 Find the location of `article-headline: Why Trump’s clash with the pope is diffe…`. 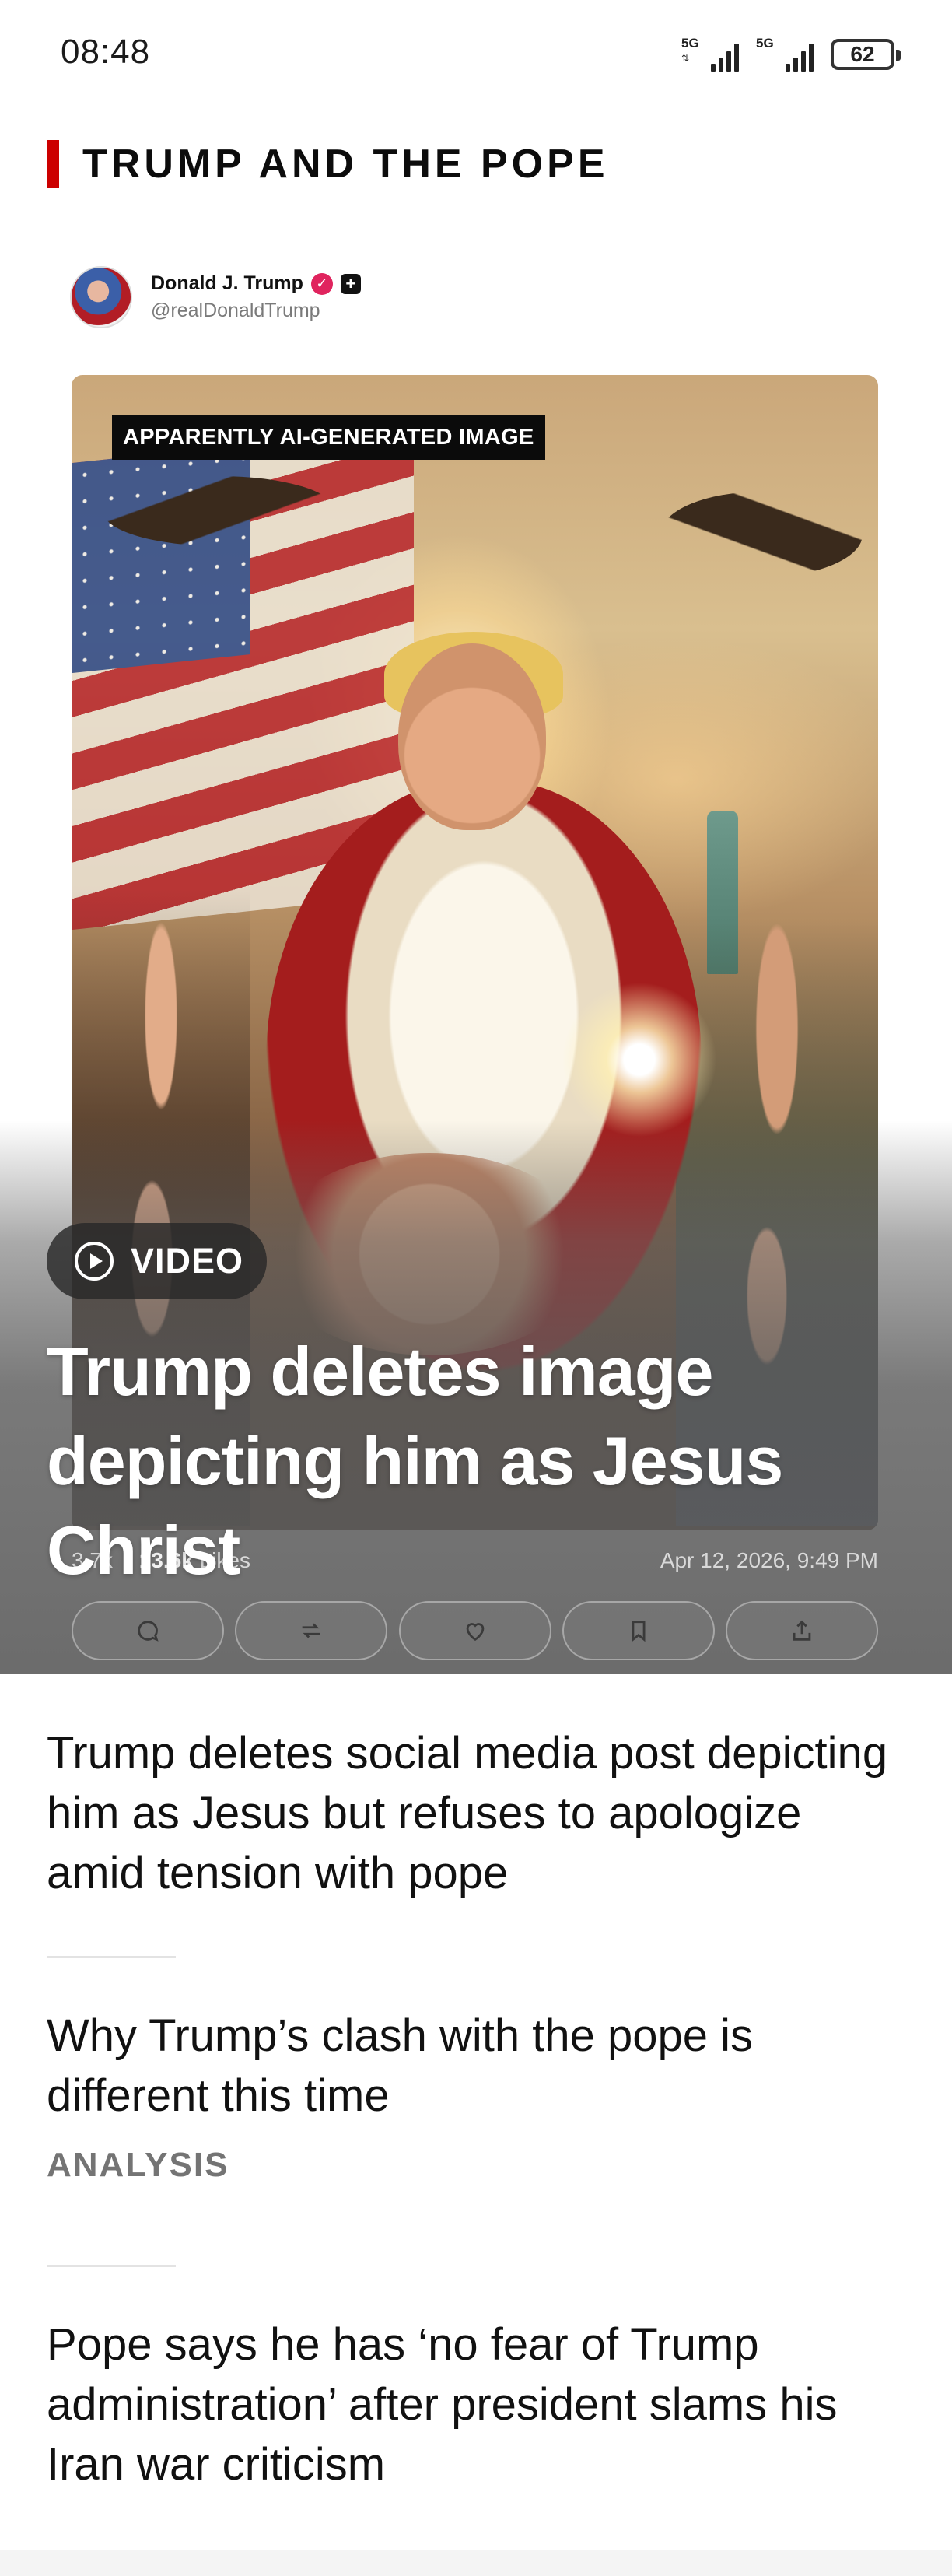

article-headline: Why Trump’s clash with the pope is diffe… is located at coordinates (479, 2066).